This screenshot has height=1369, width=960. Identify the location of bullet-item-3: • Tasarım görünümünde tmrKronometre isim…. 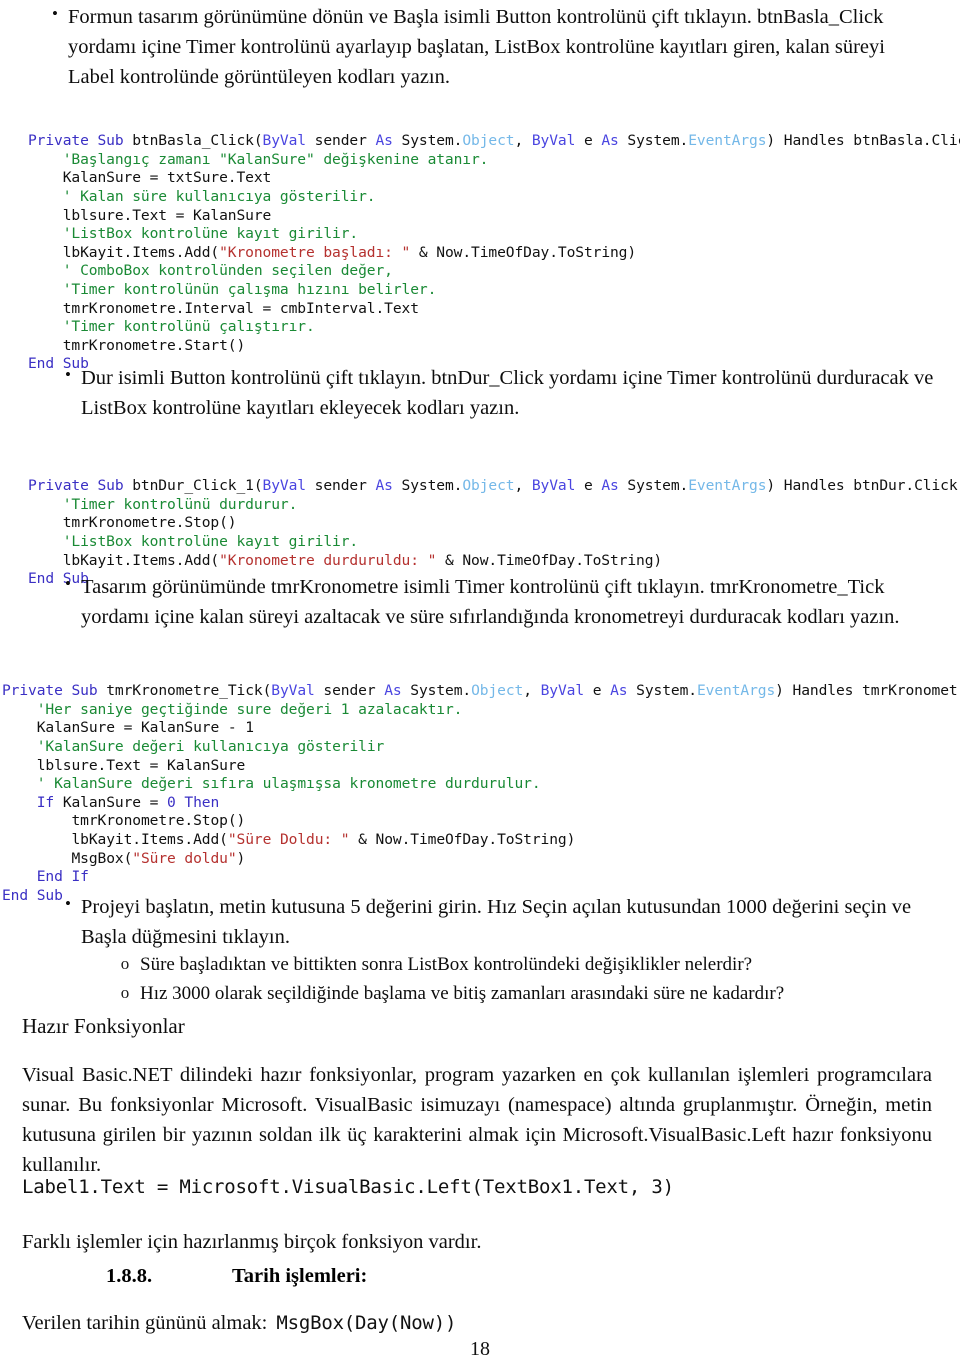
(495, 602).